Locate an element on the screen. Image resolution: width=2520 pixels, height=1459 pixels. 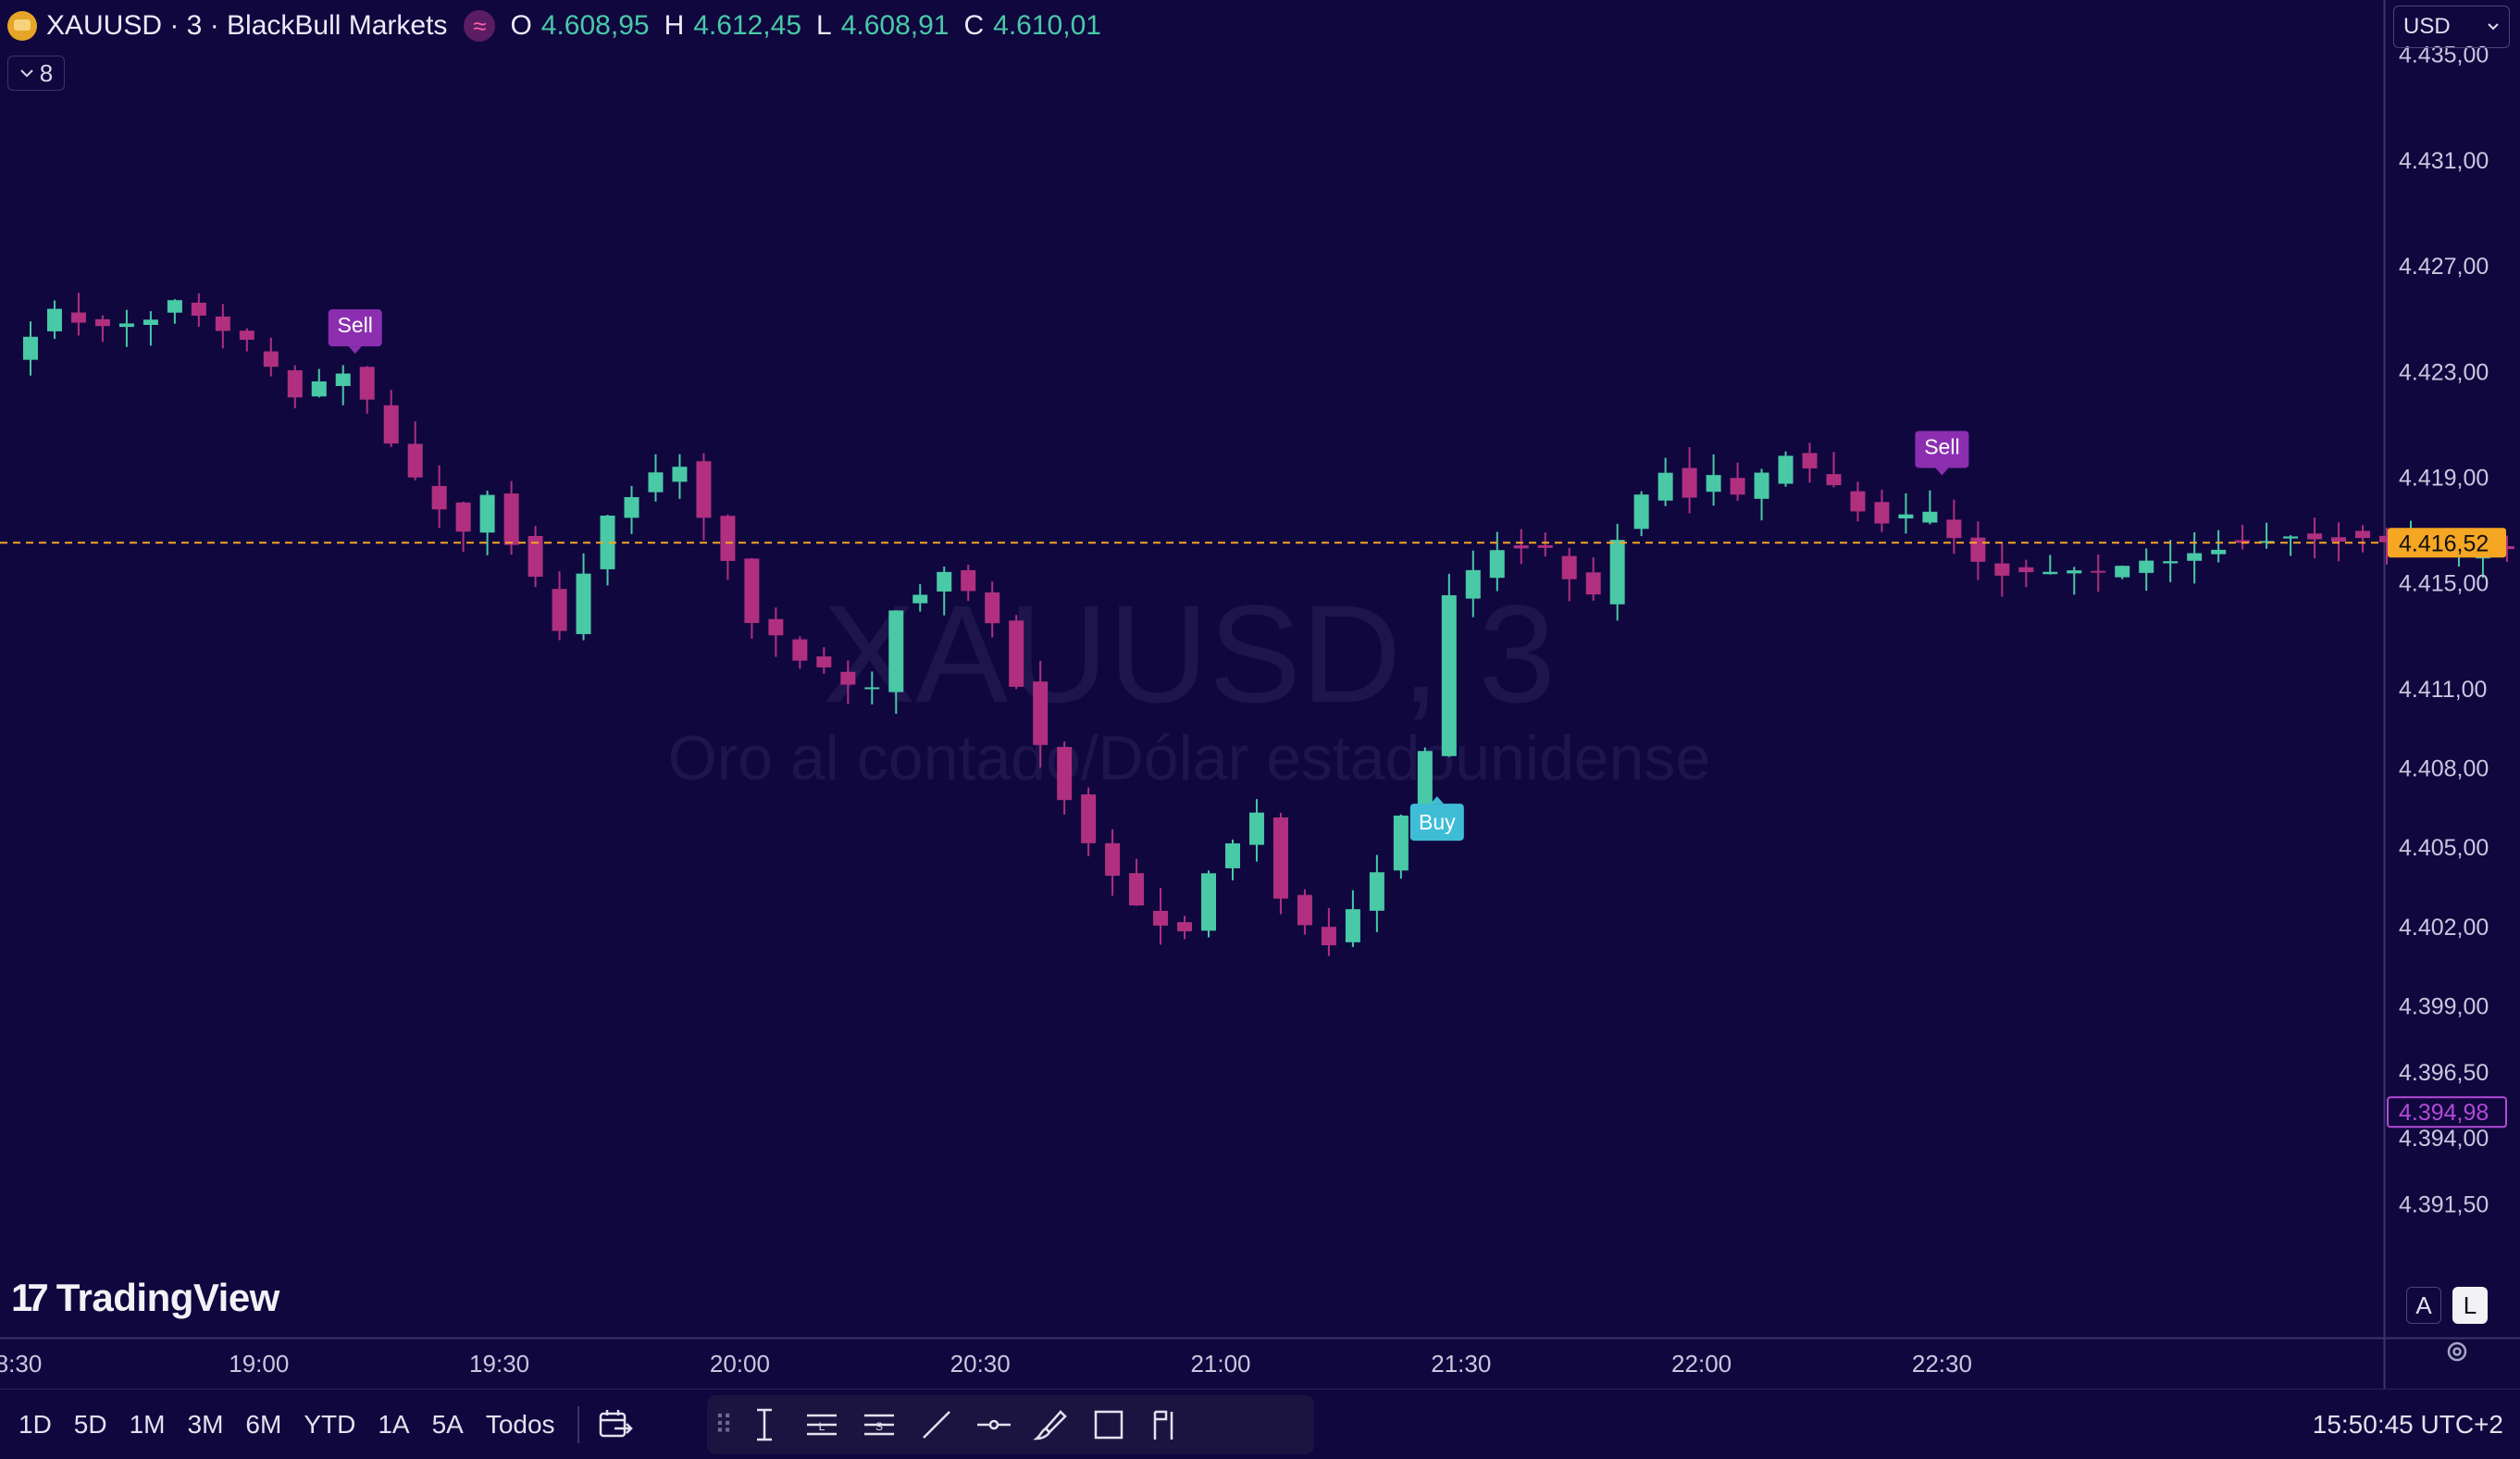
range-5d-button: 5D is located at coordinates (90, 1425).